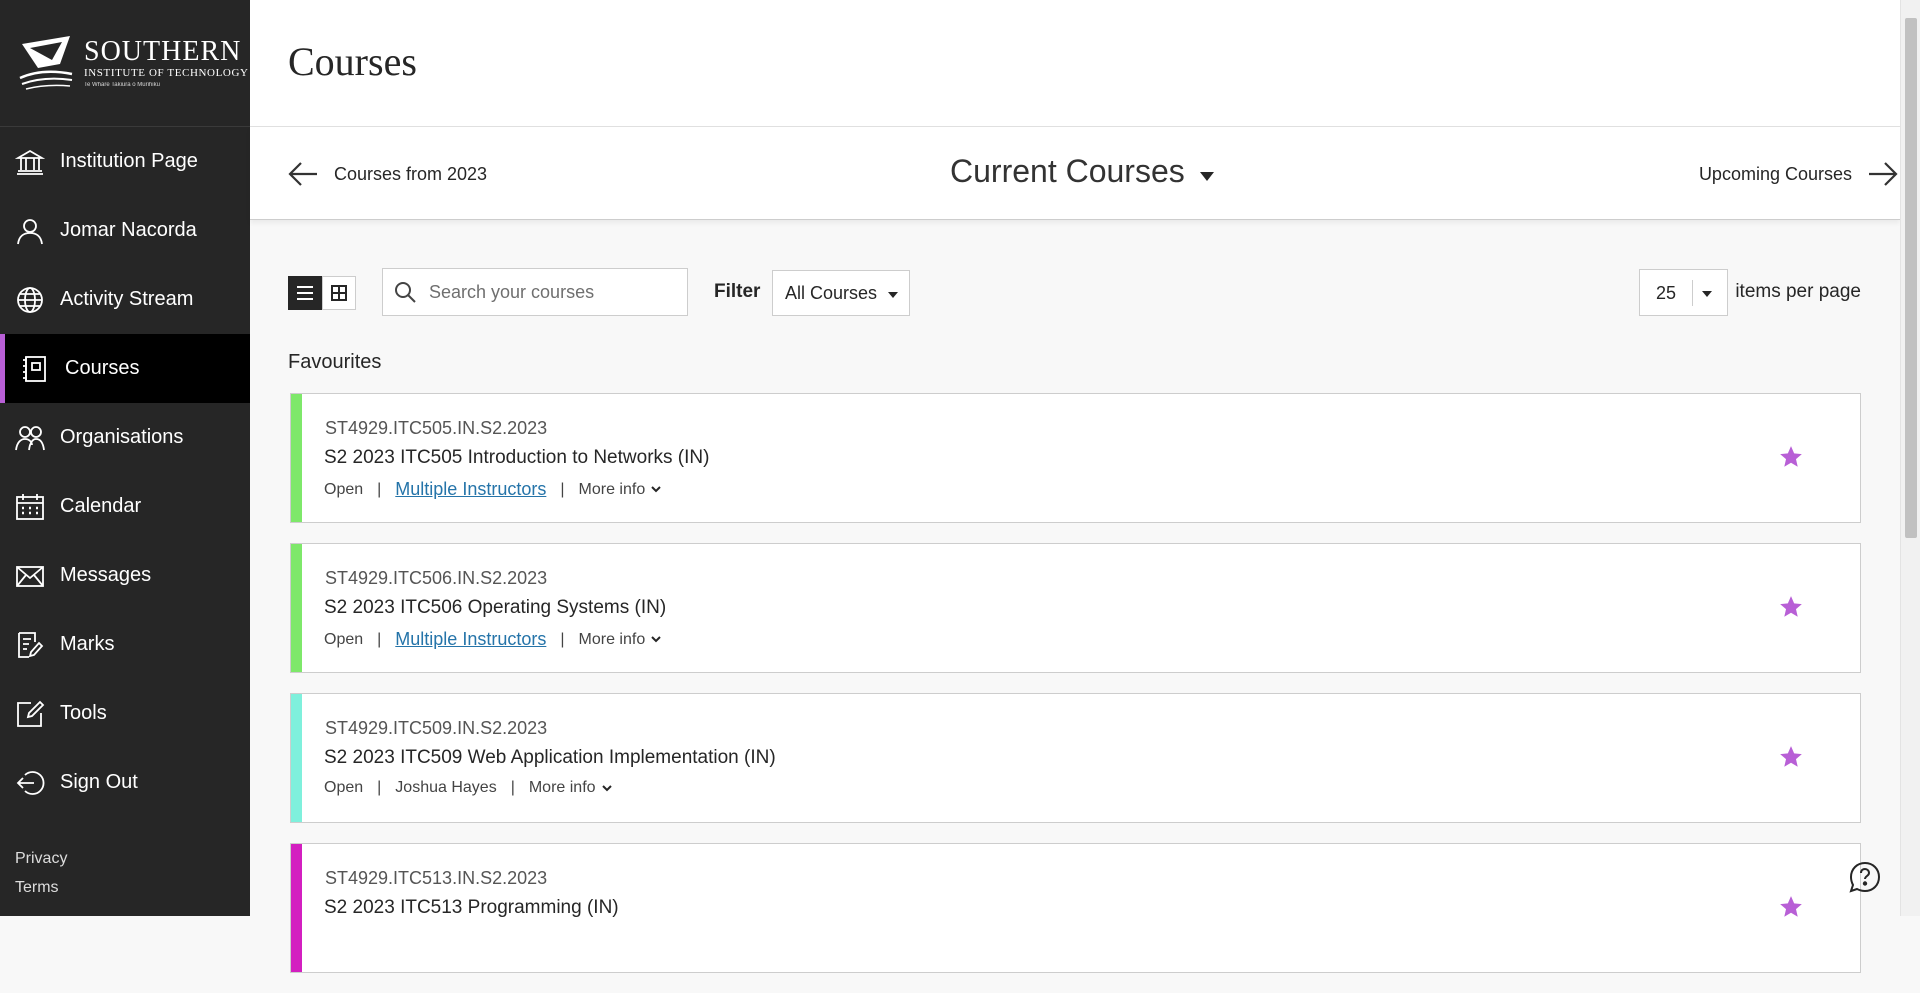  What do you see at coordinates (30, 231) in the screenshot?
I see `person-icon` at bounding box center [30, 231].